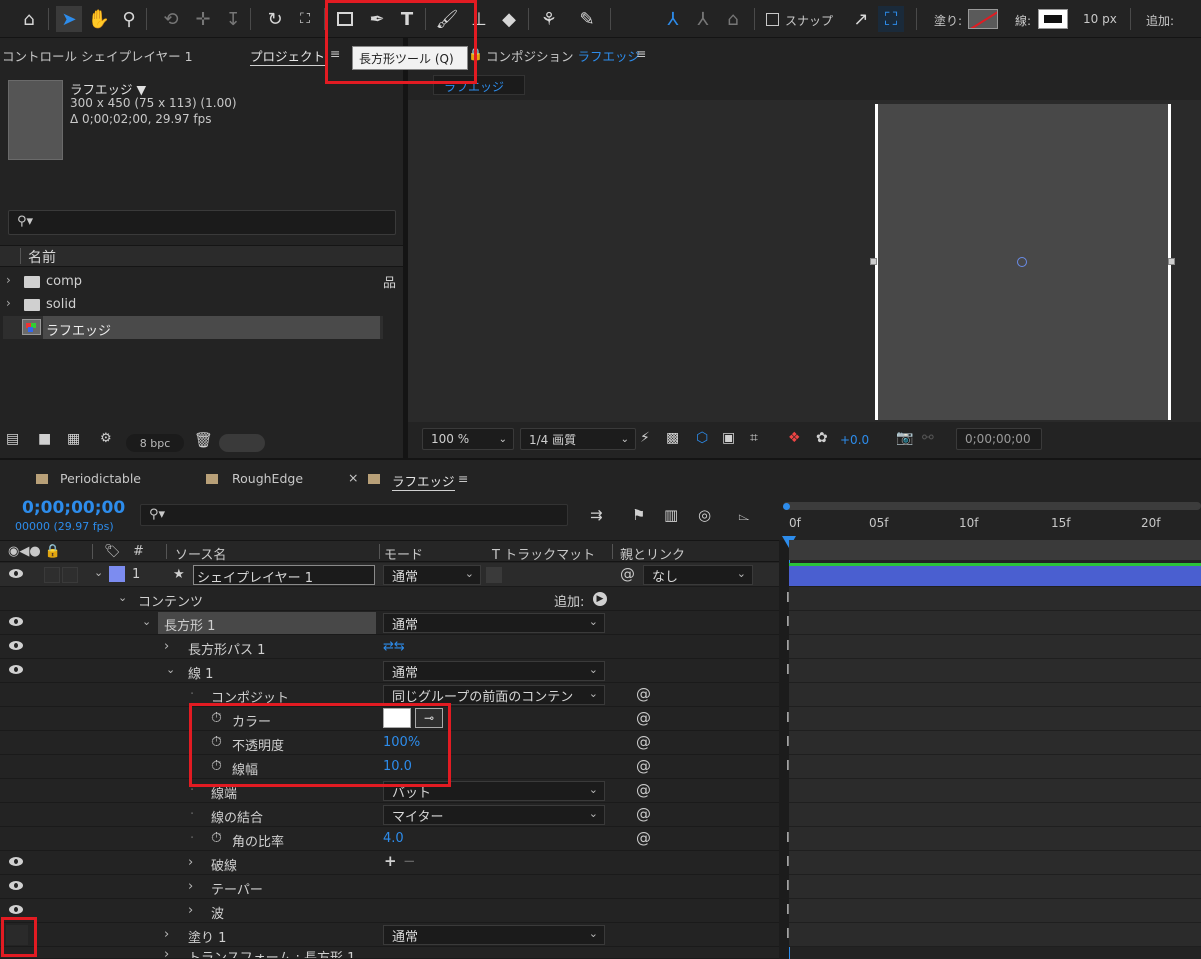 This screenshot has height=959, width=1201. Describe the element at coordinates (389, 887) in the screenshot. I see `property-row: › テーパー` at that location.